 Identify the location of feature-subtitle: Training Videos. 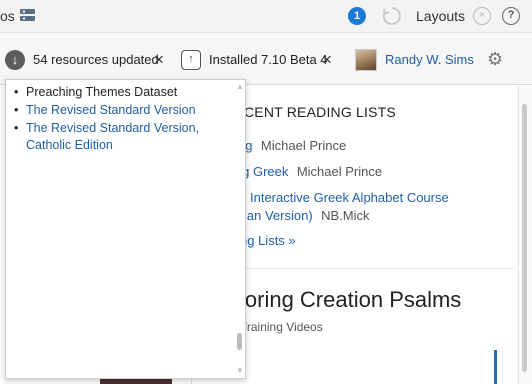
(281, 327).